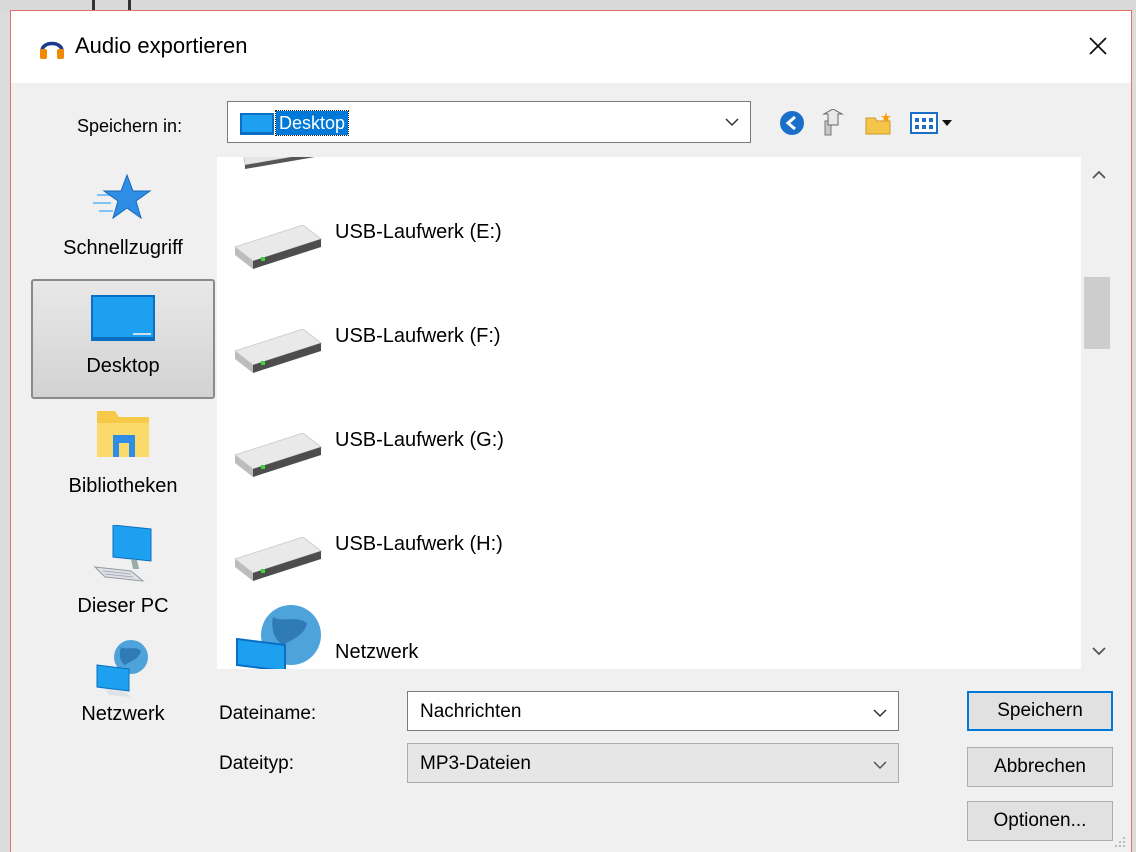 This screenshot has width=1136, height=852. I want to click on place-bibliotheken: Bibliotheken, so click(123, 461).